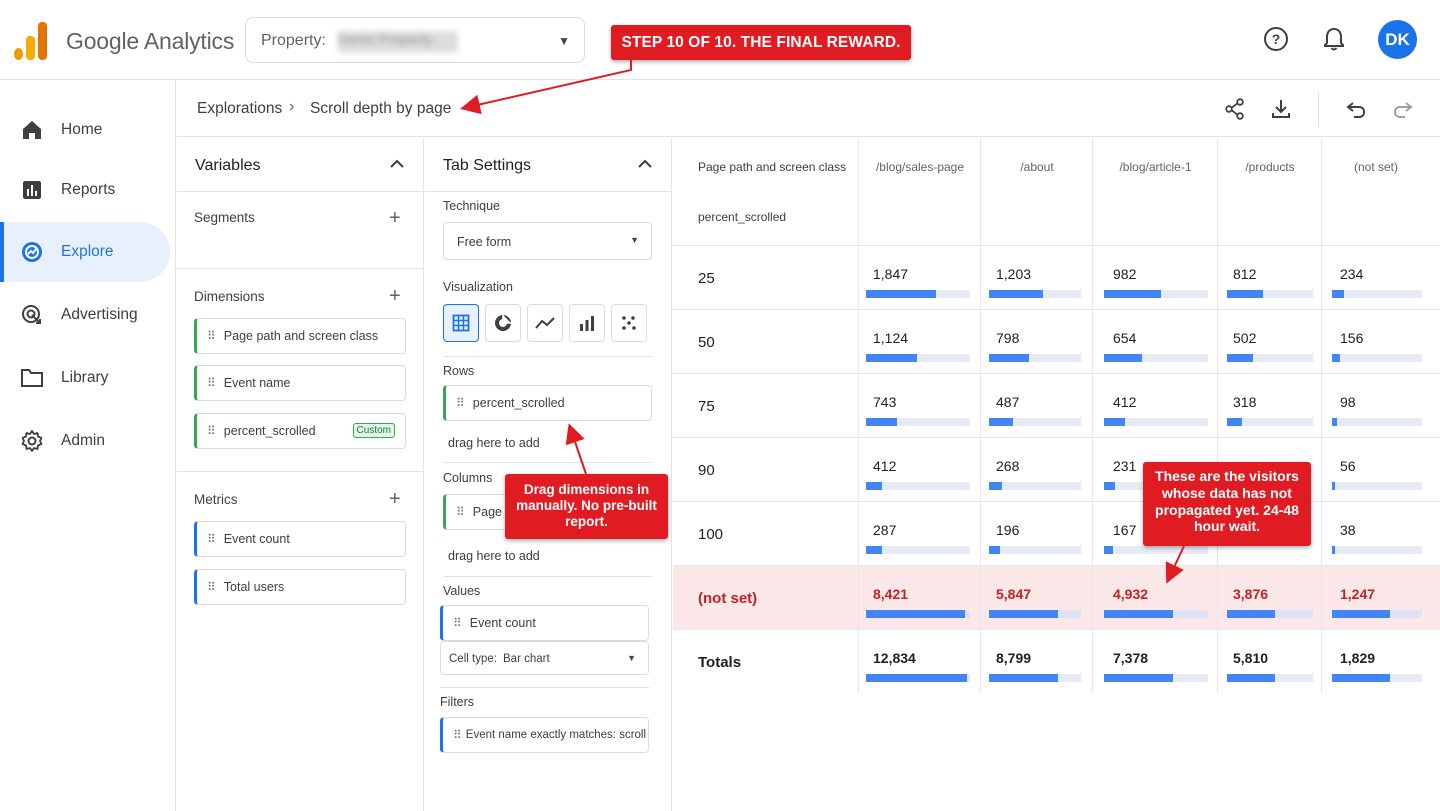 This screenshot has height=811, width=1440. What do you see at coordinates (380, 109) in the screenshot?
I see `exploration-title: Scroll depth by page` at bounding box center [380, 109].